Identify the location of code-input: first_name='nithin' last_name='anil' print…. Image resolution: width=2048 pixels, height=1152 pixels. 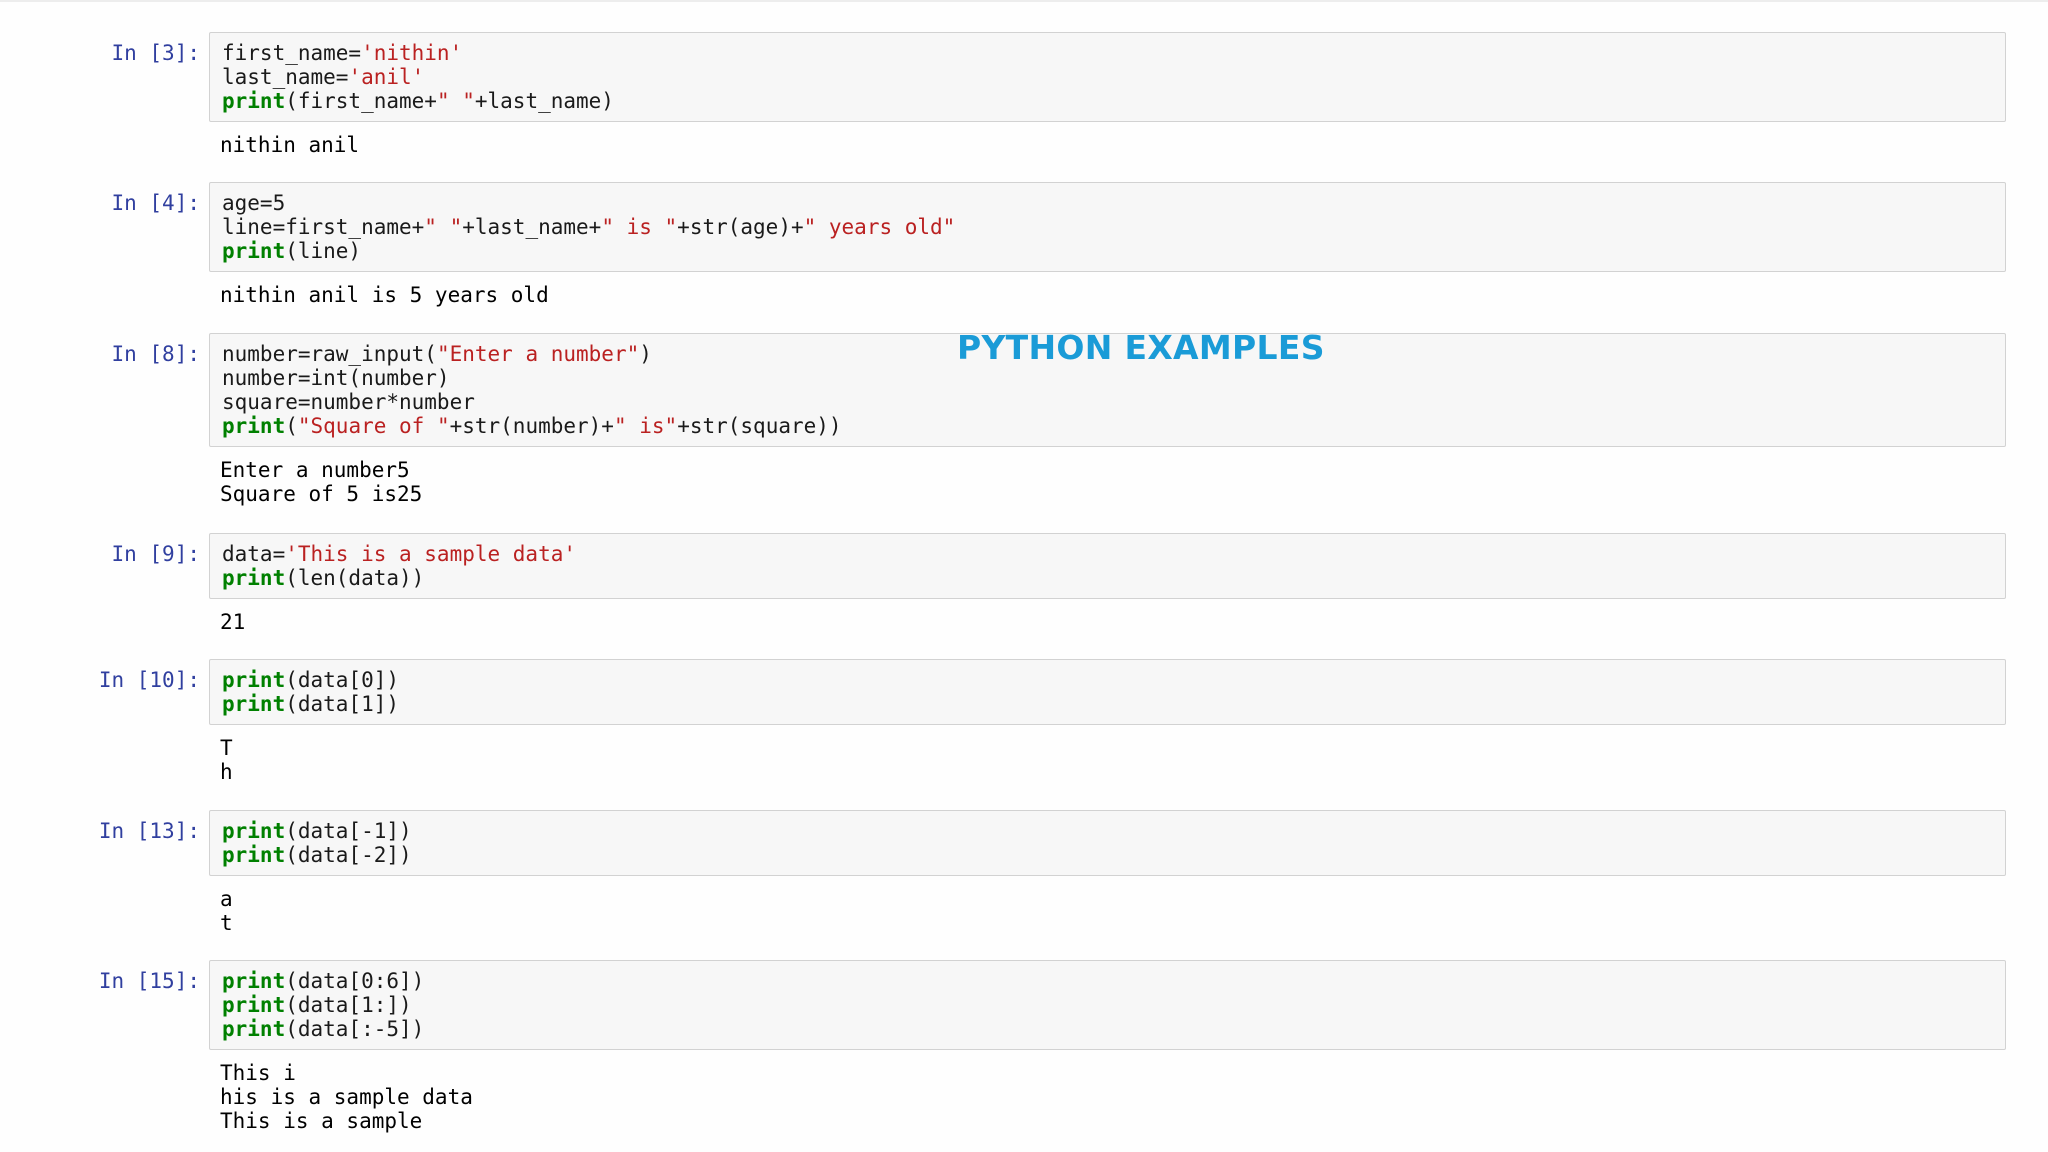
(1107, 77).